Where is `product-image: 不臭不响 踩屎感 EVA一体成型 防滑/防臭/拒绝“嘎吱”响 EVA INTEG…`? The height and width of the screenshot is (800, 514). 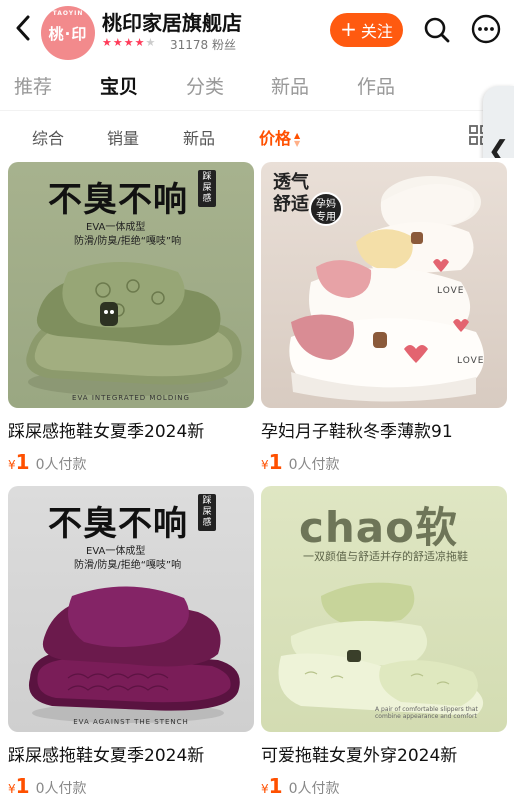 product-image: 不臭不响 踩屎感 EVA一体成型 防滑/防臭/拒绝“嘎吱”响 EVA INTEG… is located at coordinates (131, 285).